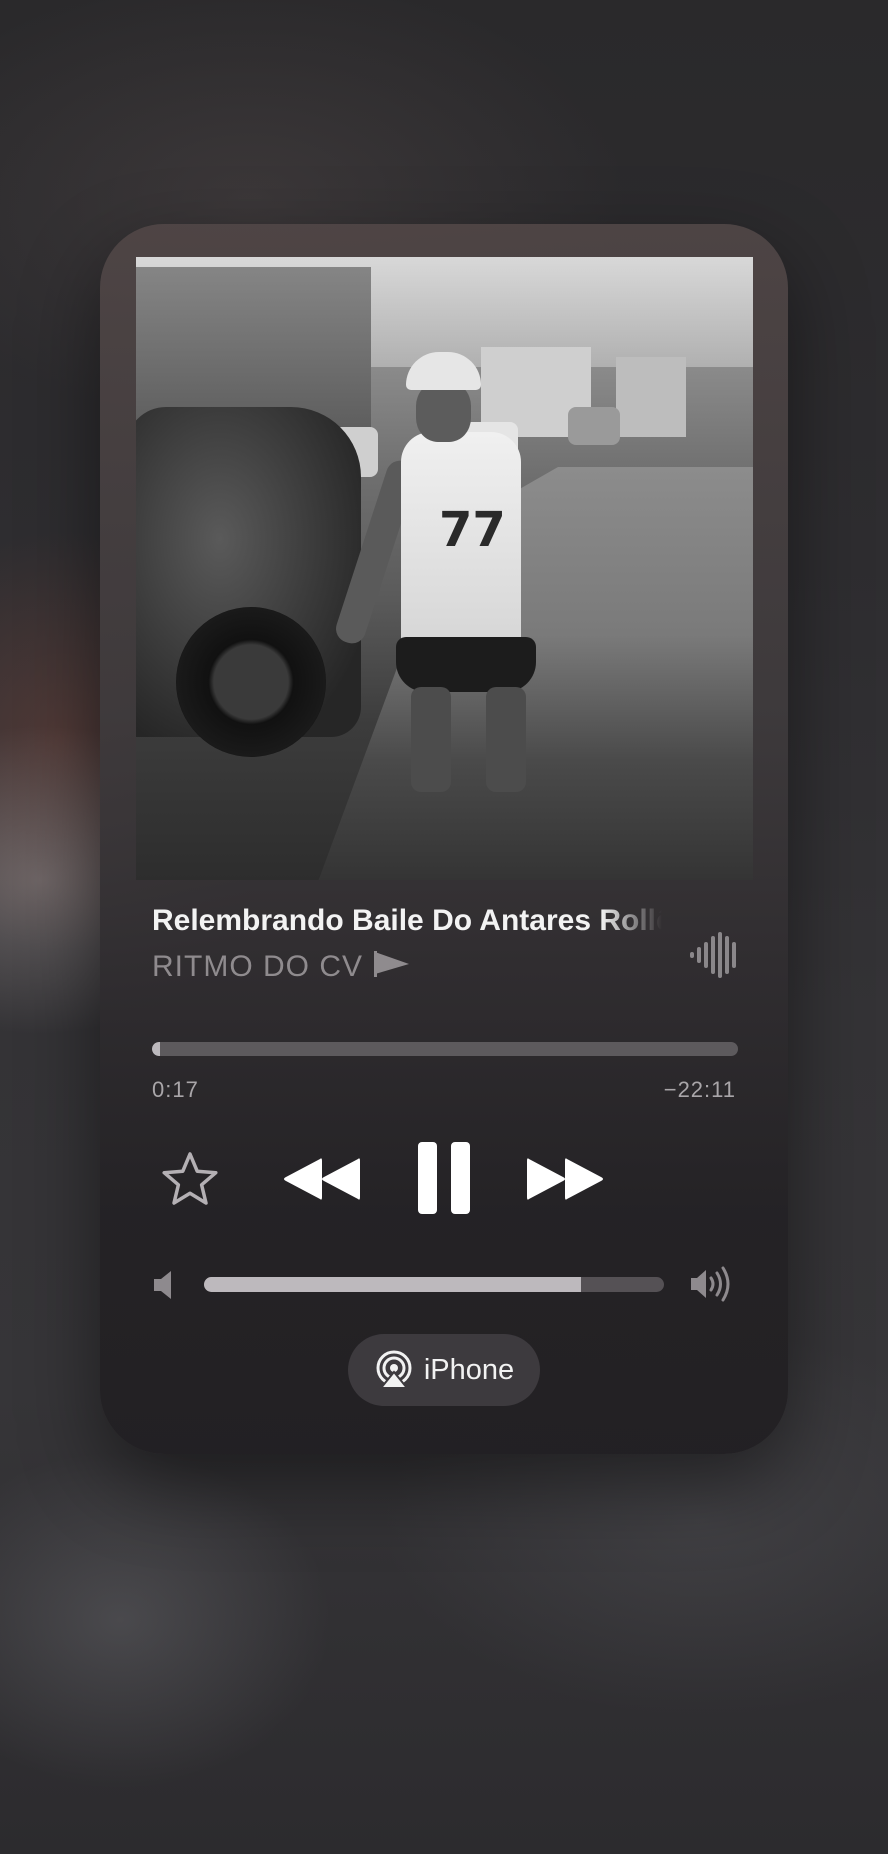 Image resolution: width=888 pixels, height=1854 pixels. I want to click on flag-icon, so click(392, 968).